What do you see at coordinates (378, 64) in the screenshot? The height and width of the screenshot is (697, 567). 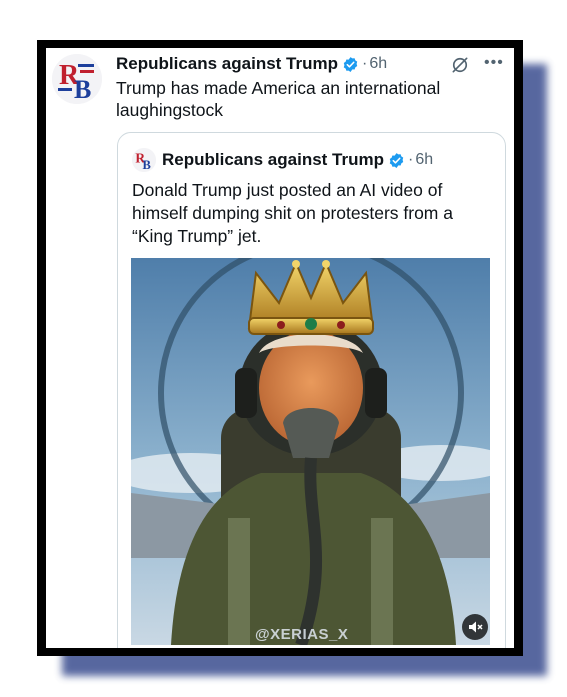 I see `post-time: 6h` at bounding box center [378, 64].